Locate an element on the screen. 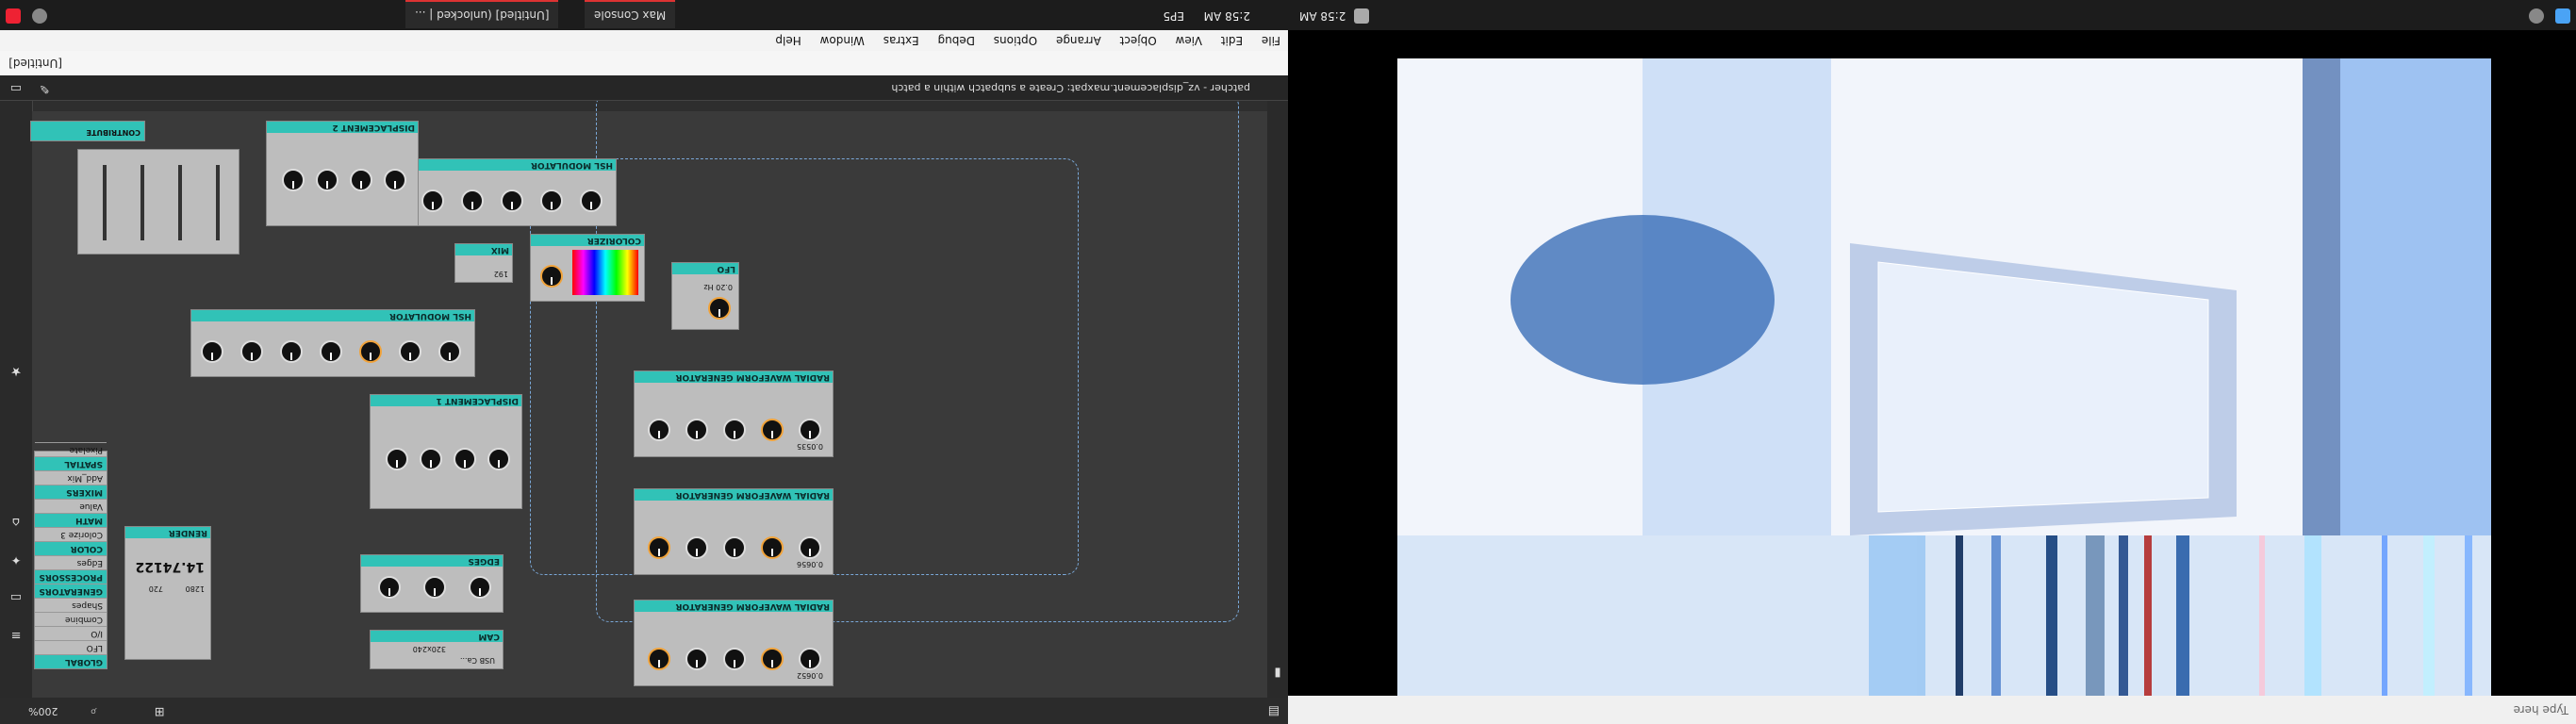 This screenshot has height=724, width=2576. left-sidebar: ≡ ▭ ✦ ⌂ ★ is located at coordinates (16, 396).